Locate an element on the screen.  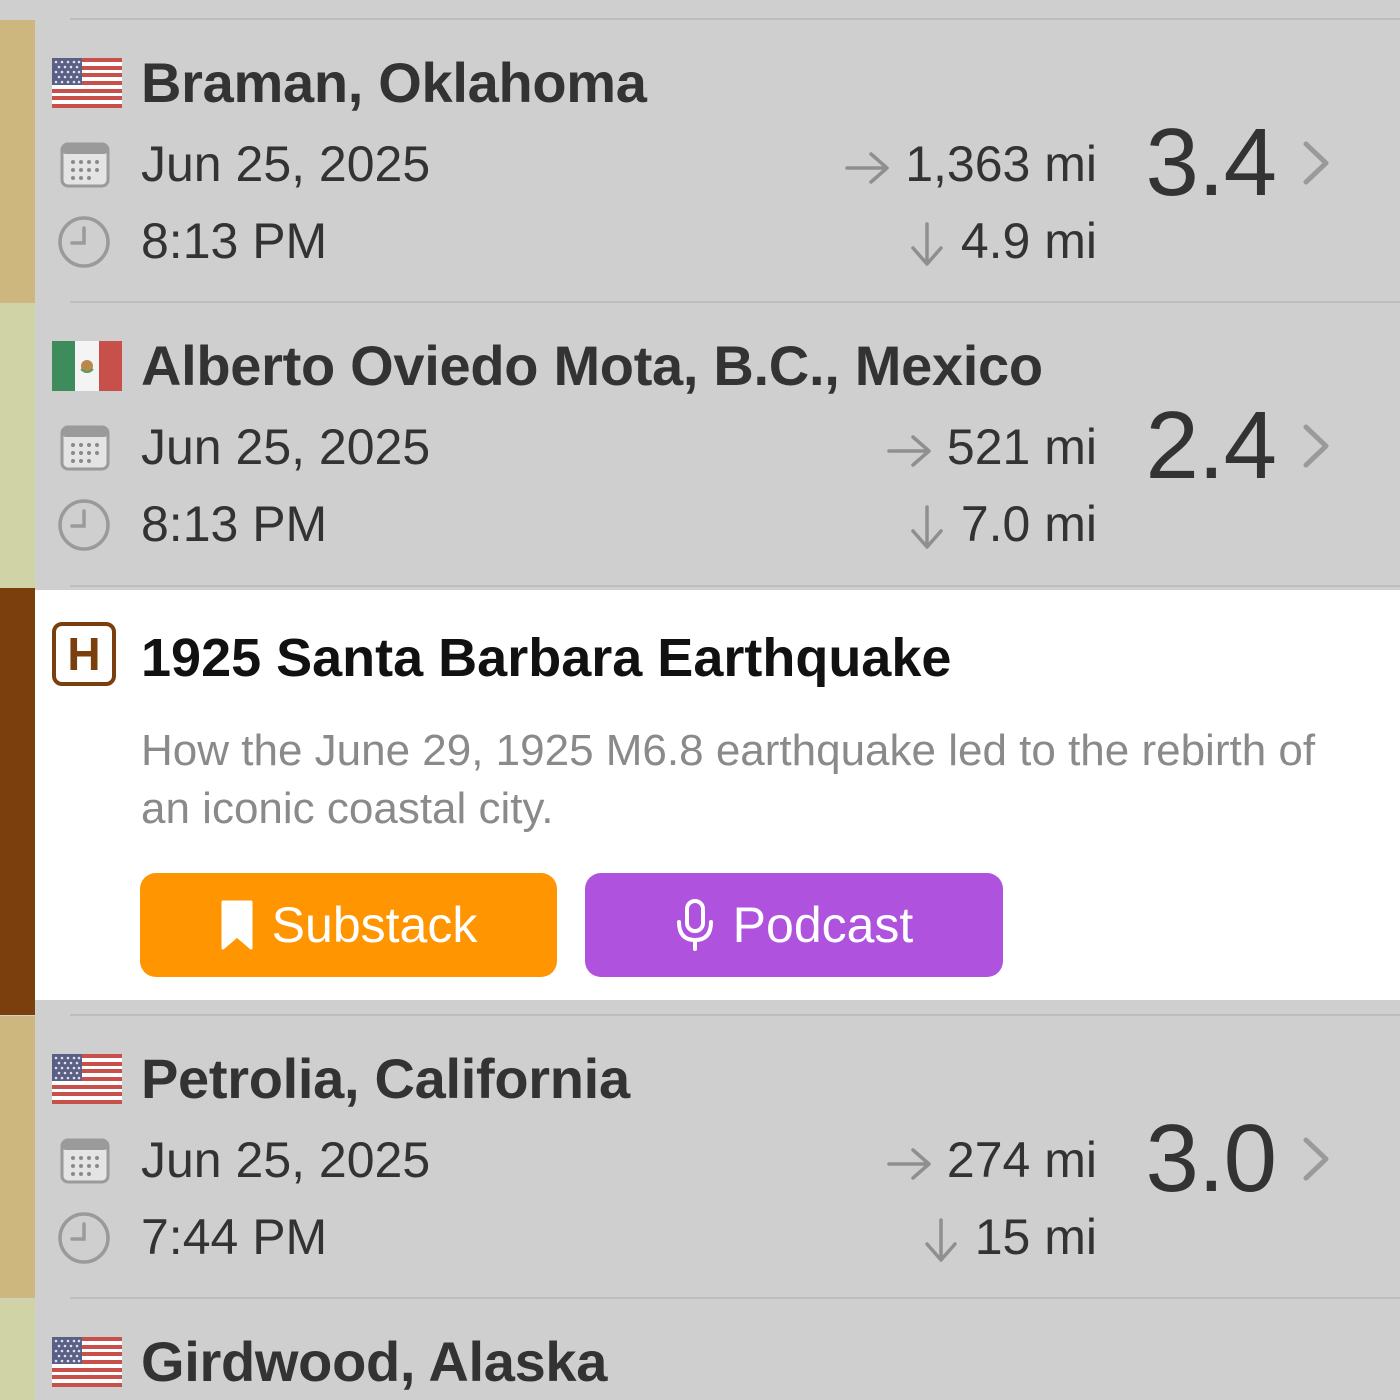
depth-value: 4.9 mi is located at coordinates (1028, 241).